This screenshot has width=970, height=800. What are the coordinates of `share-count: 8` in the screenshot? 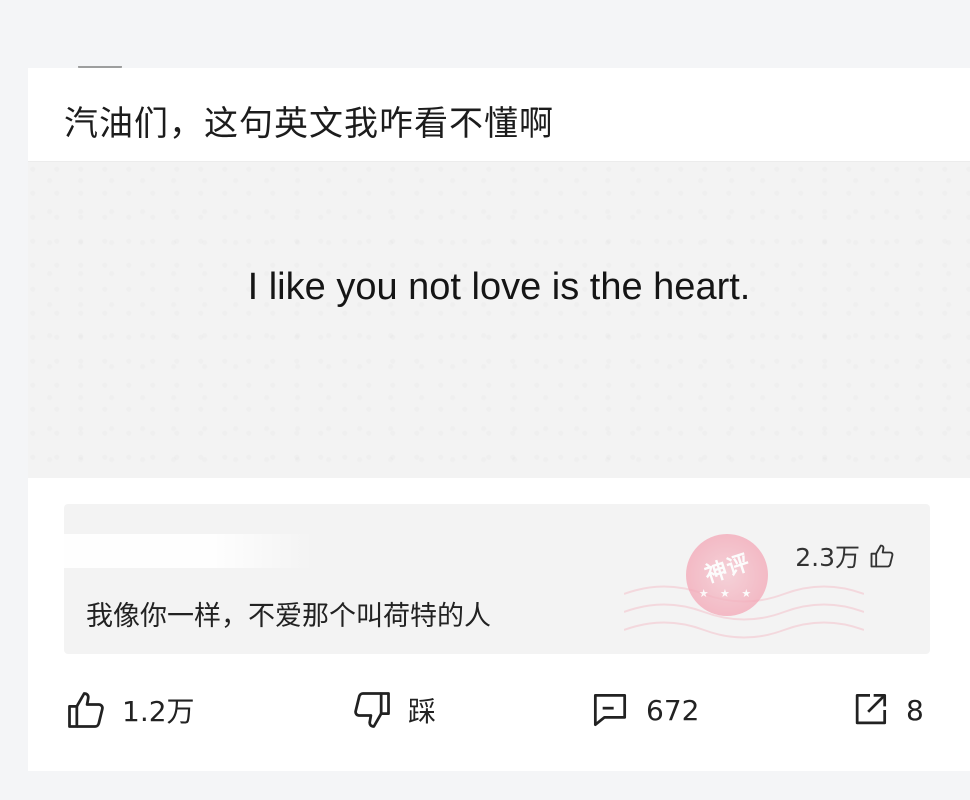 It's located at (915, 710).